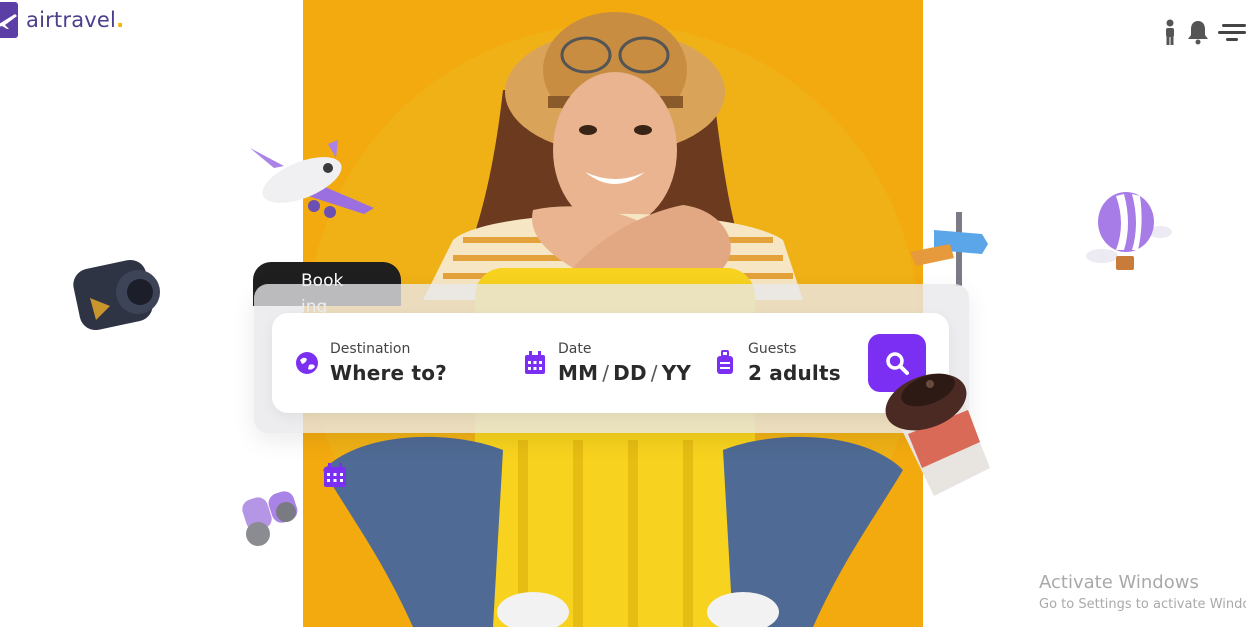  I want to click on date-input: MM / DD / YY, so click(624, 373).